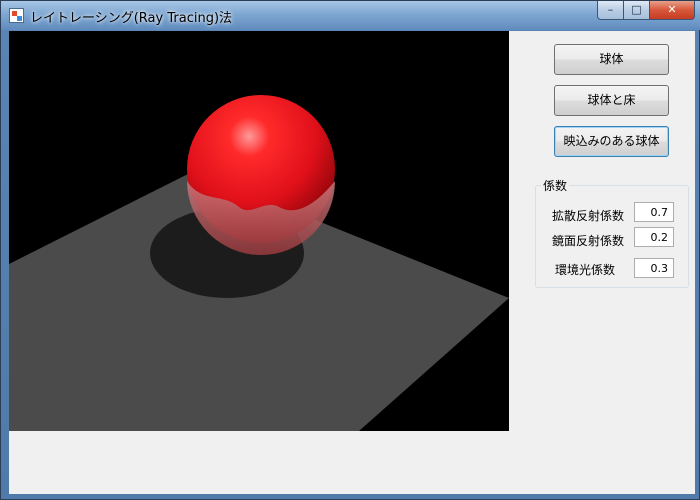 This screenshot has width=700, height=500. I want to click on minimize-button: –, so click(610, 10).